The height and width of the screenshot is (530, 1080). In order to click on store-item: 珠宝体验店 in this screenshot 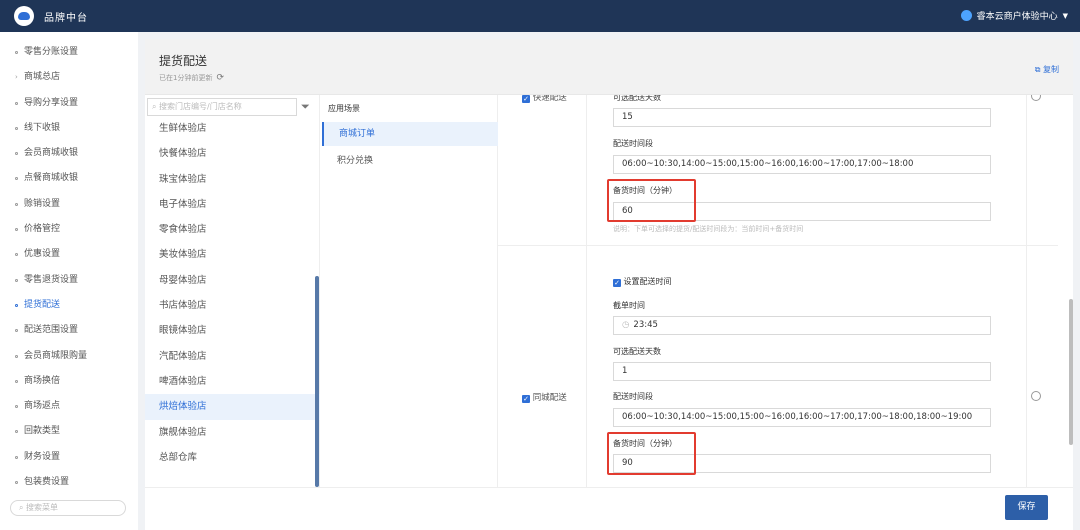, I will do `click(232, 179)`.